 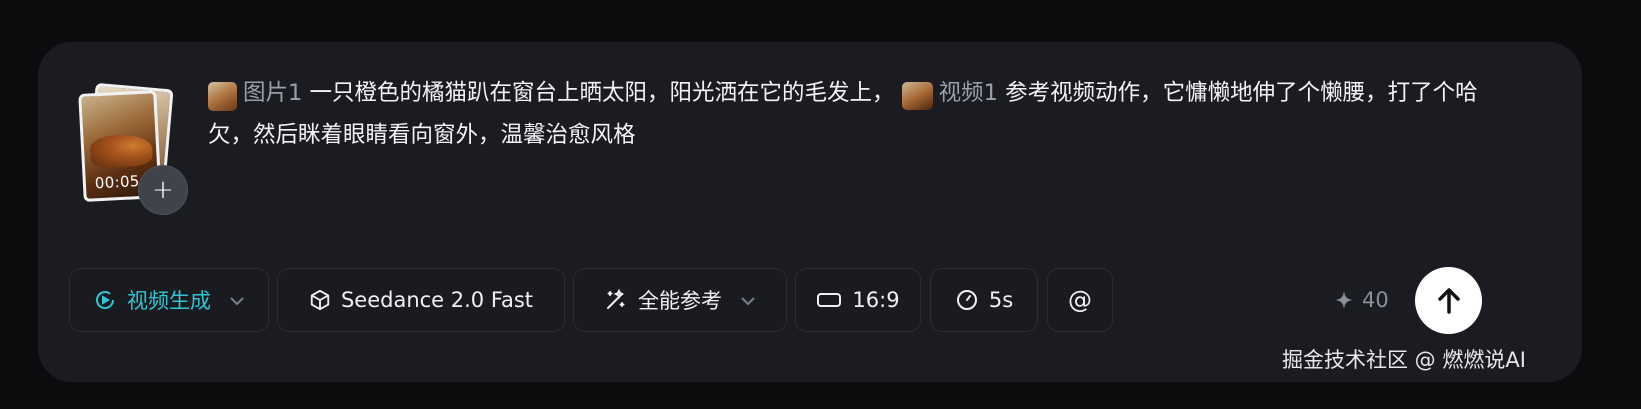 I want to click on ref-image-chip: 图片1, so click(x=255, y=93).